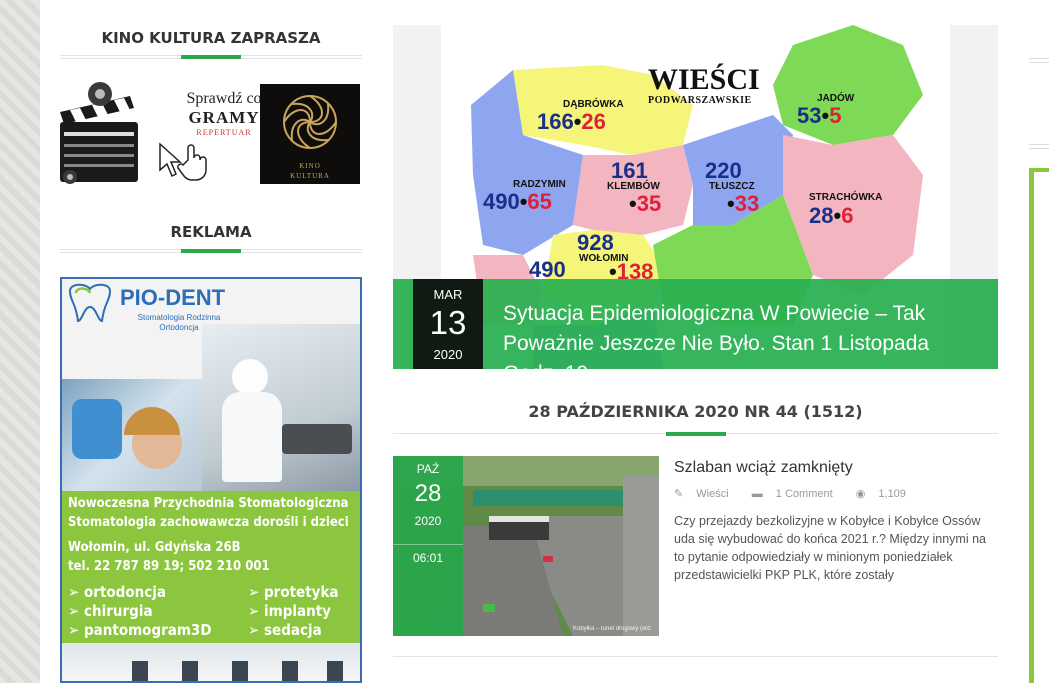 Image resolution: width=1049 pixels, height=683 pixels. I want to click on map-region-values: 28•6, so click(831, 215).